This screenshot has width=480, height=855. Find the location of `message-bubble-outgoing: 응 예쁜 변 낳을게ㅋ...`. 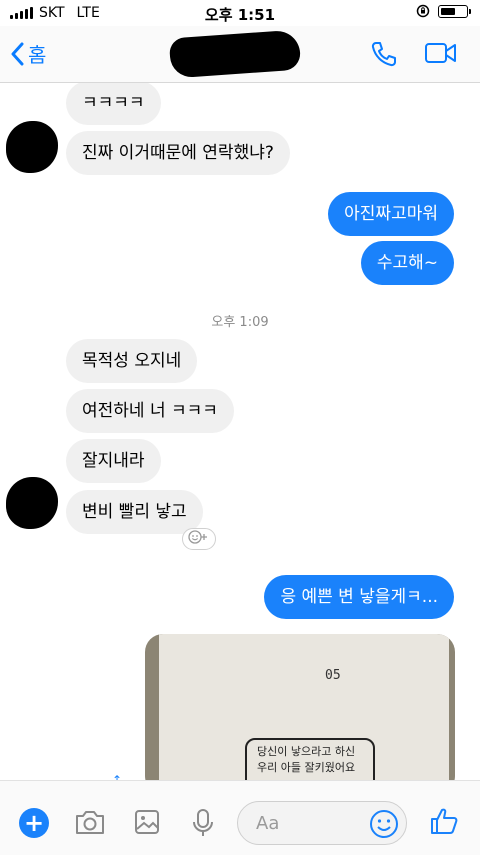

message-bubble-outgoing: 응 예쁜 변 낳을게ㅋ... is located at coordinates (359, 597).